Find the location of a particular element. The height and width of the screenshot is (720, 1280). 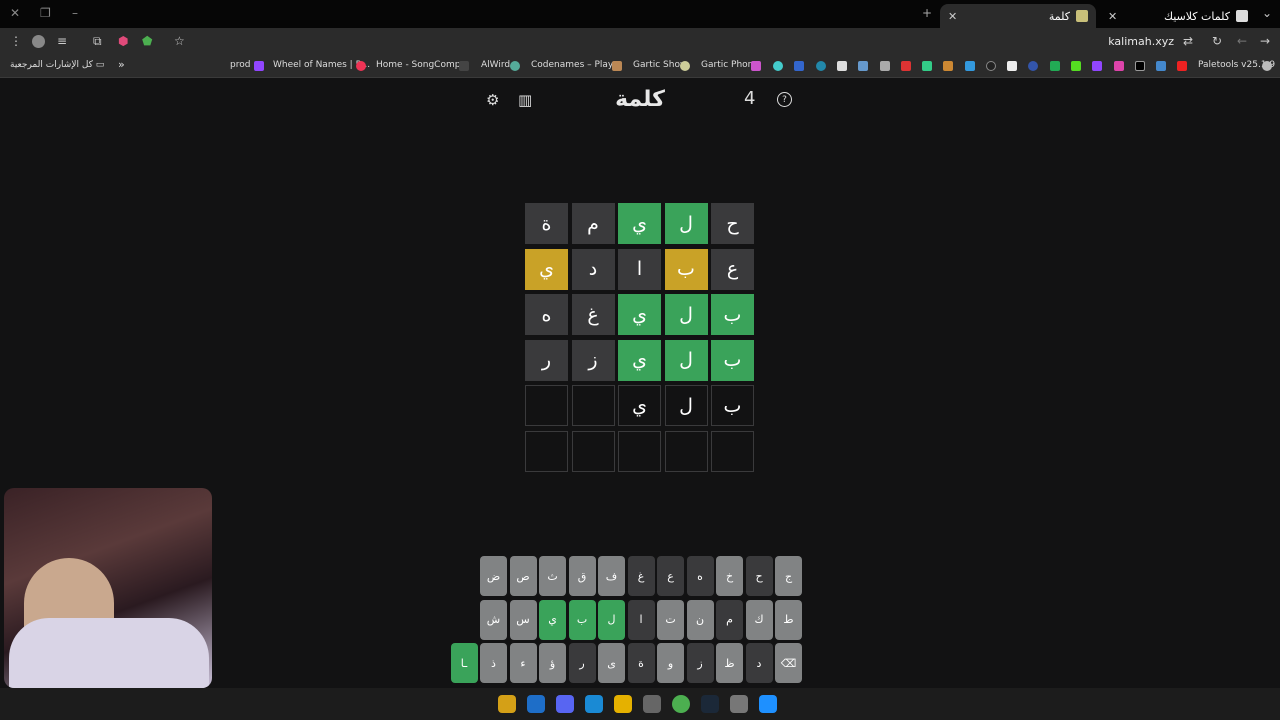

discord-icon is located at coordinates (565, 704).